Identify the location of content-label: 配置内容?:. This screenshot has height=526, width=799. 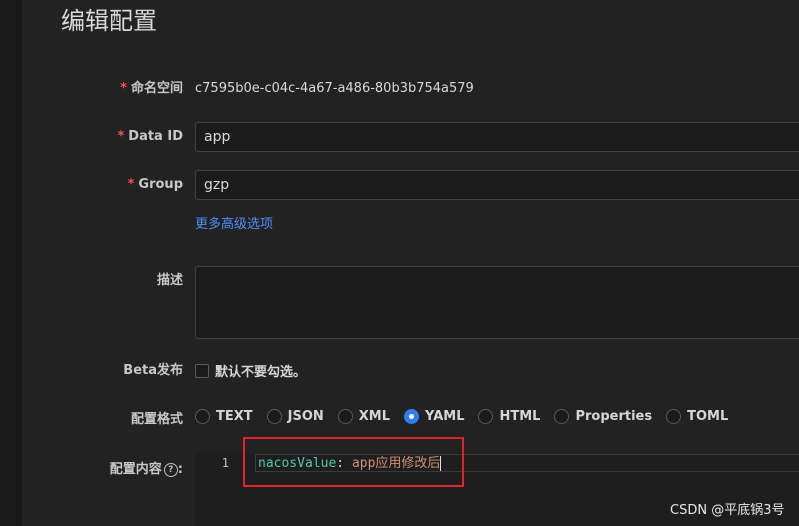
(146, 470).